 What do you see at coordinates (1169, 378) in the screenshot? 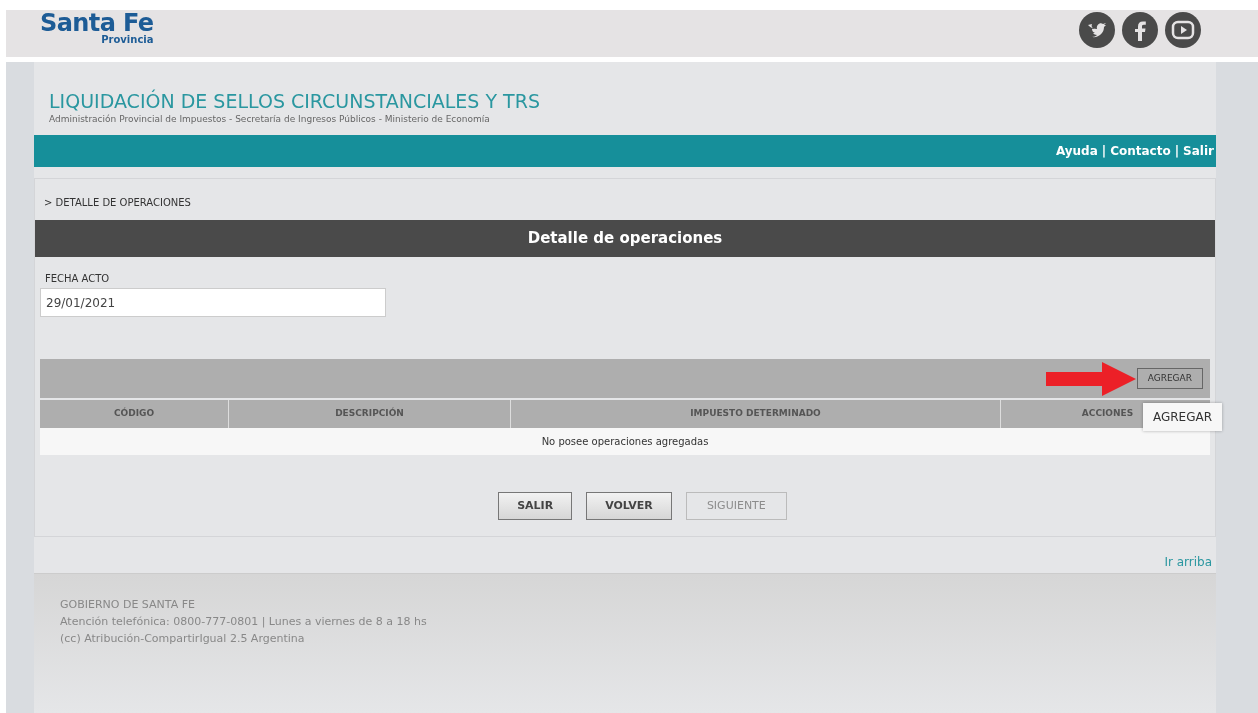
I see `add-button: AGREGAR` at bounding box center [1169, 378].